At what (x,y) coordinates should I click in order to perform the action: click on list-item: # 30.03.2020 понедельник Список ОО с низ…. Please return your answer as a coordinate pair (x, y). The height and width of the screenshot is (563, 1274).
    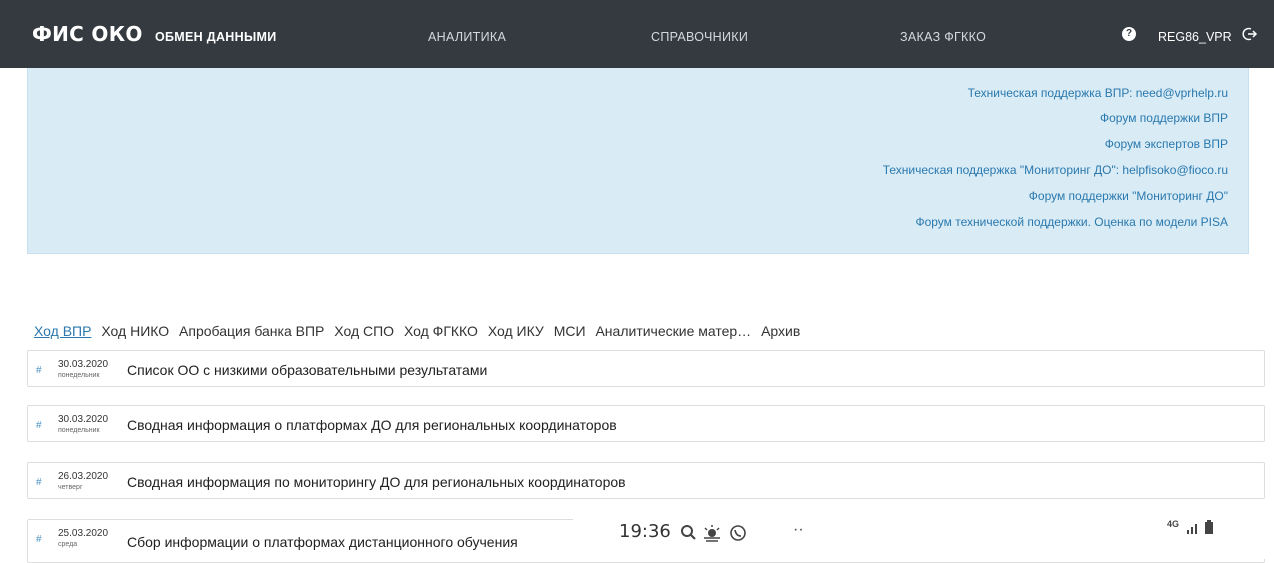
    Looking at the image, I should click on (646, 368).